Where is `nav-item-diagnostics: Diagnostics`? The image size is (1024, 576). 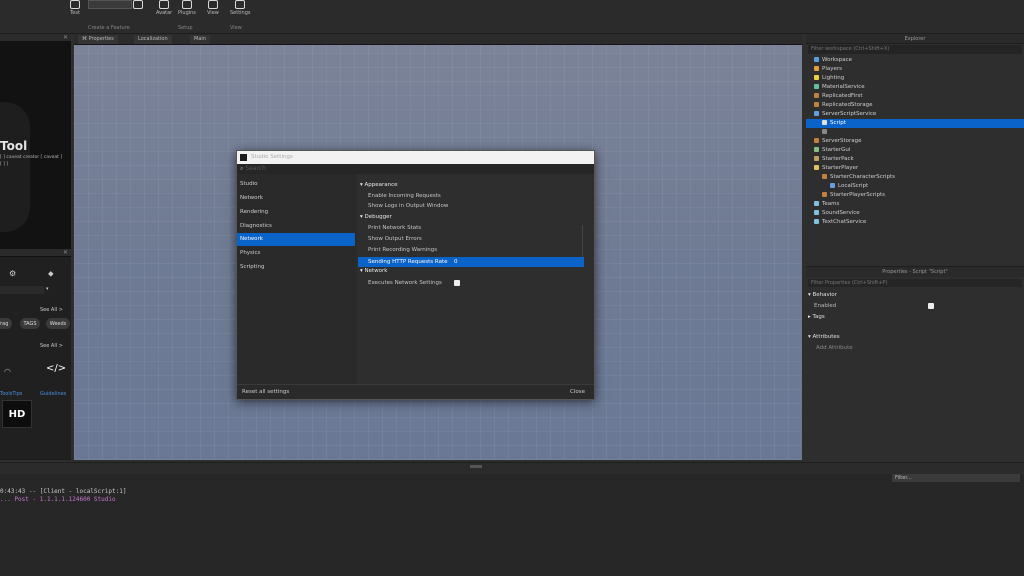
nav-item-diagnostics: Diagnostics is located at coordinates (296, 226).